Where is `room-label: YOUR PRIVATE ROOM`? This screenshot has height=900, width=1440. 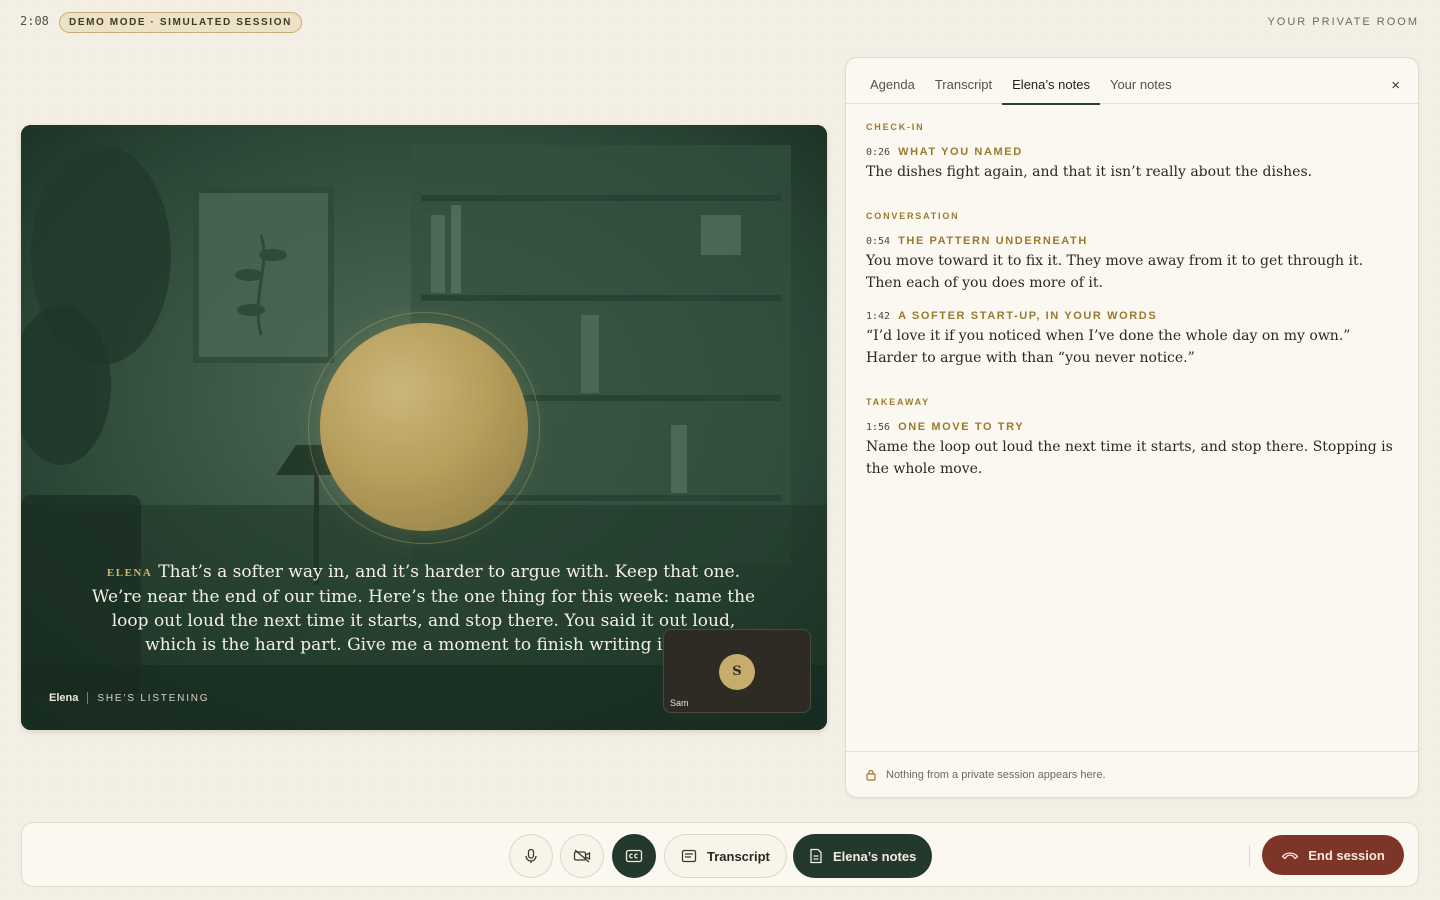 room-label: YOUR PRIVATE ROOM is located at coordinates (1343, 22).